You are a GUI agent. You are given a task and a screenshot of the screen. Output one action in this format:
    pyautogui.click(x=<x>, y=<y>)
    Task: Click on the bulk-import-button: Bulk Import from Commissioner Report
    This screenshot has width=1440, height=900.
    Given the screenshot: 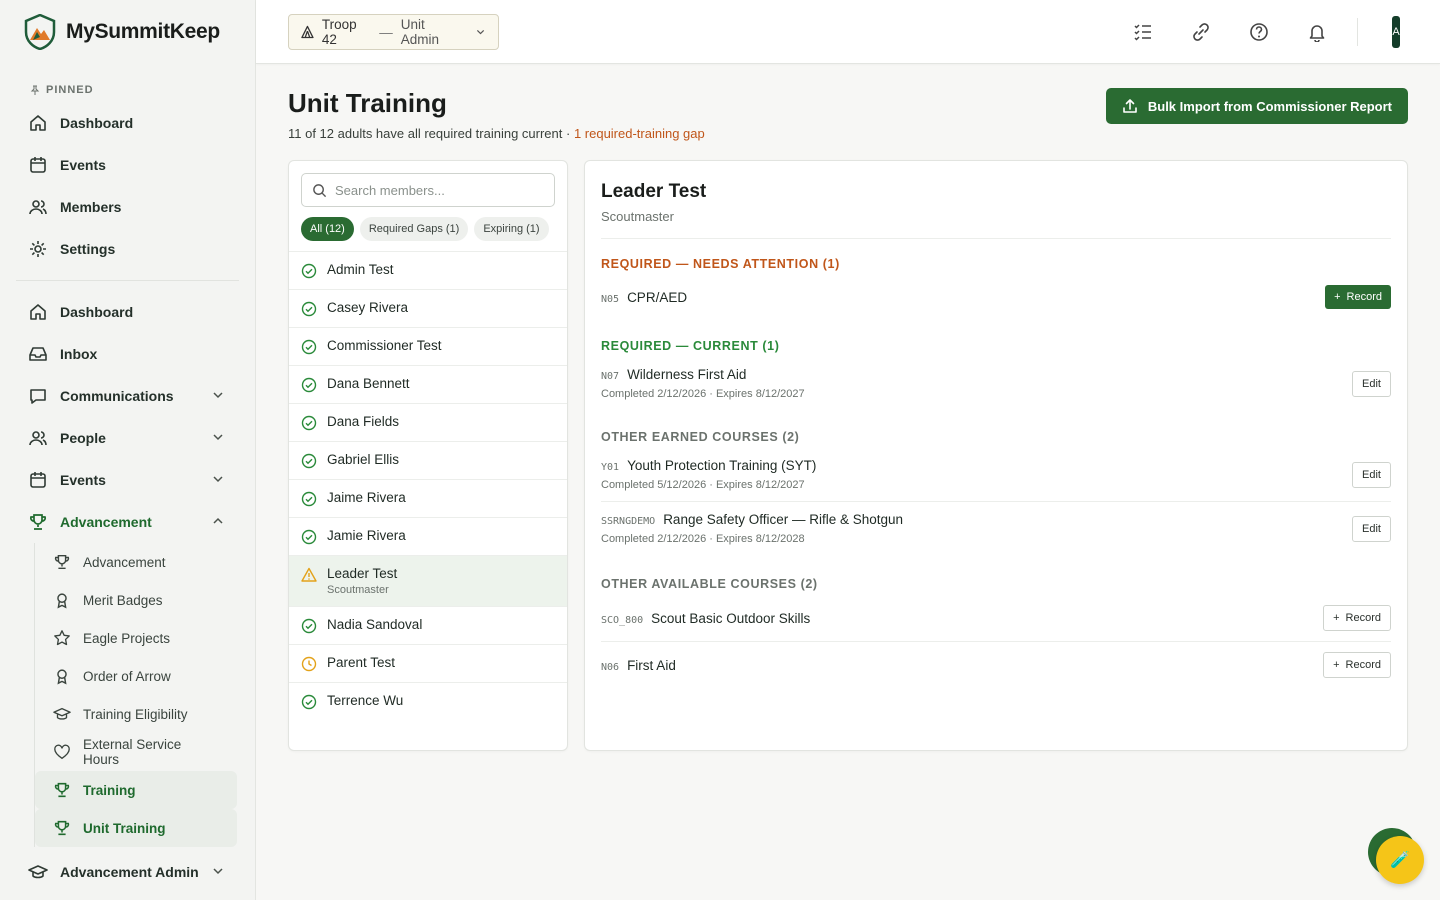 What is the action you would take?
    pyautogui.click(x=1256, y=106)
    